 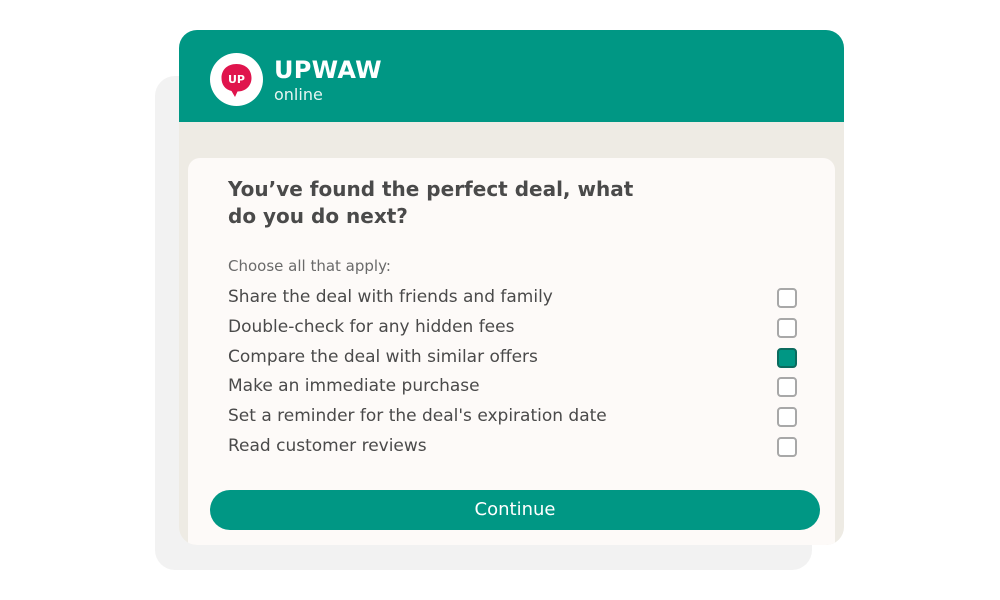 What do you see at coordinates (328, 70) in the screenshot?
I see `app-name: UPWAW` at bounding box center [328, 70].